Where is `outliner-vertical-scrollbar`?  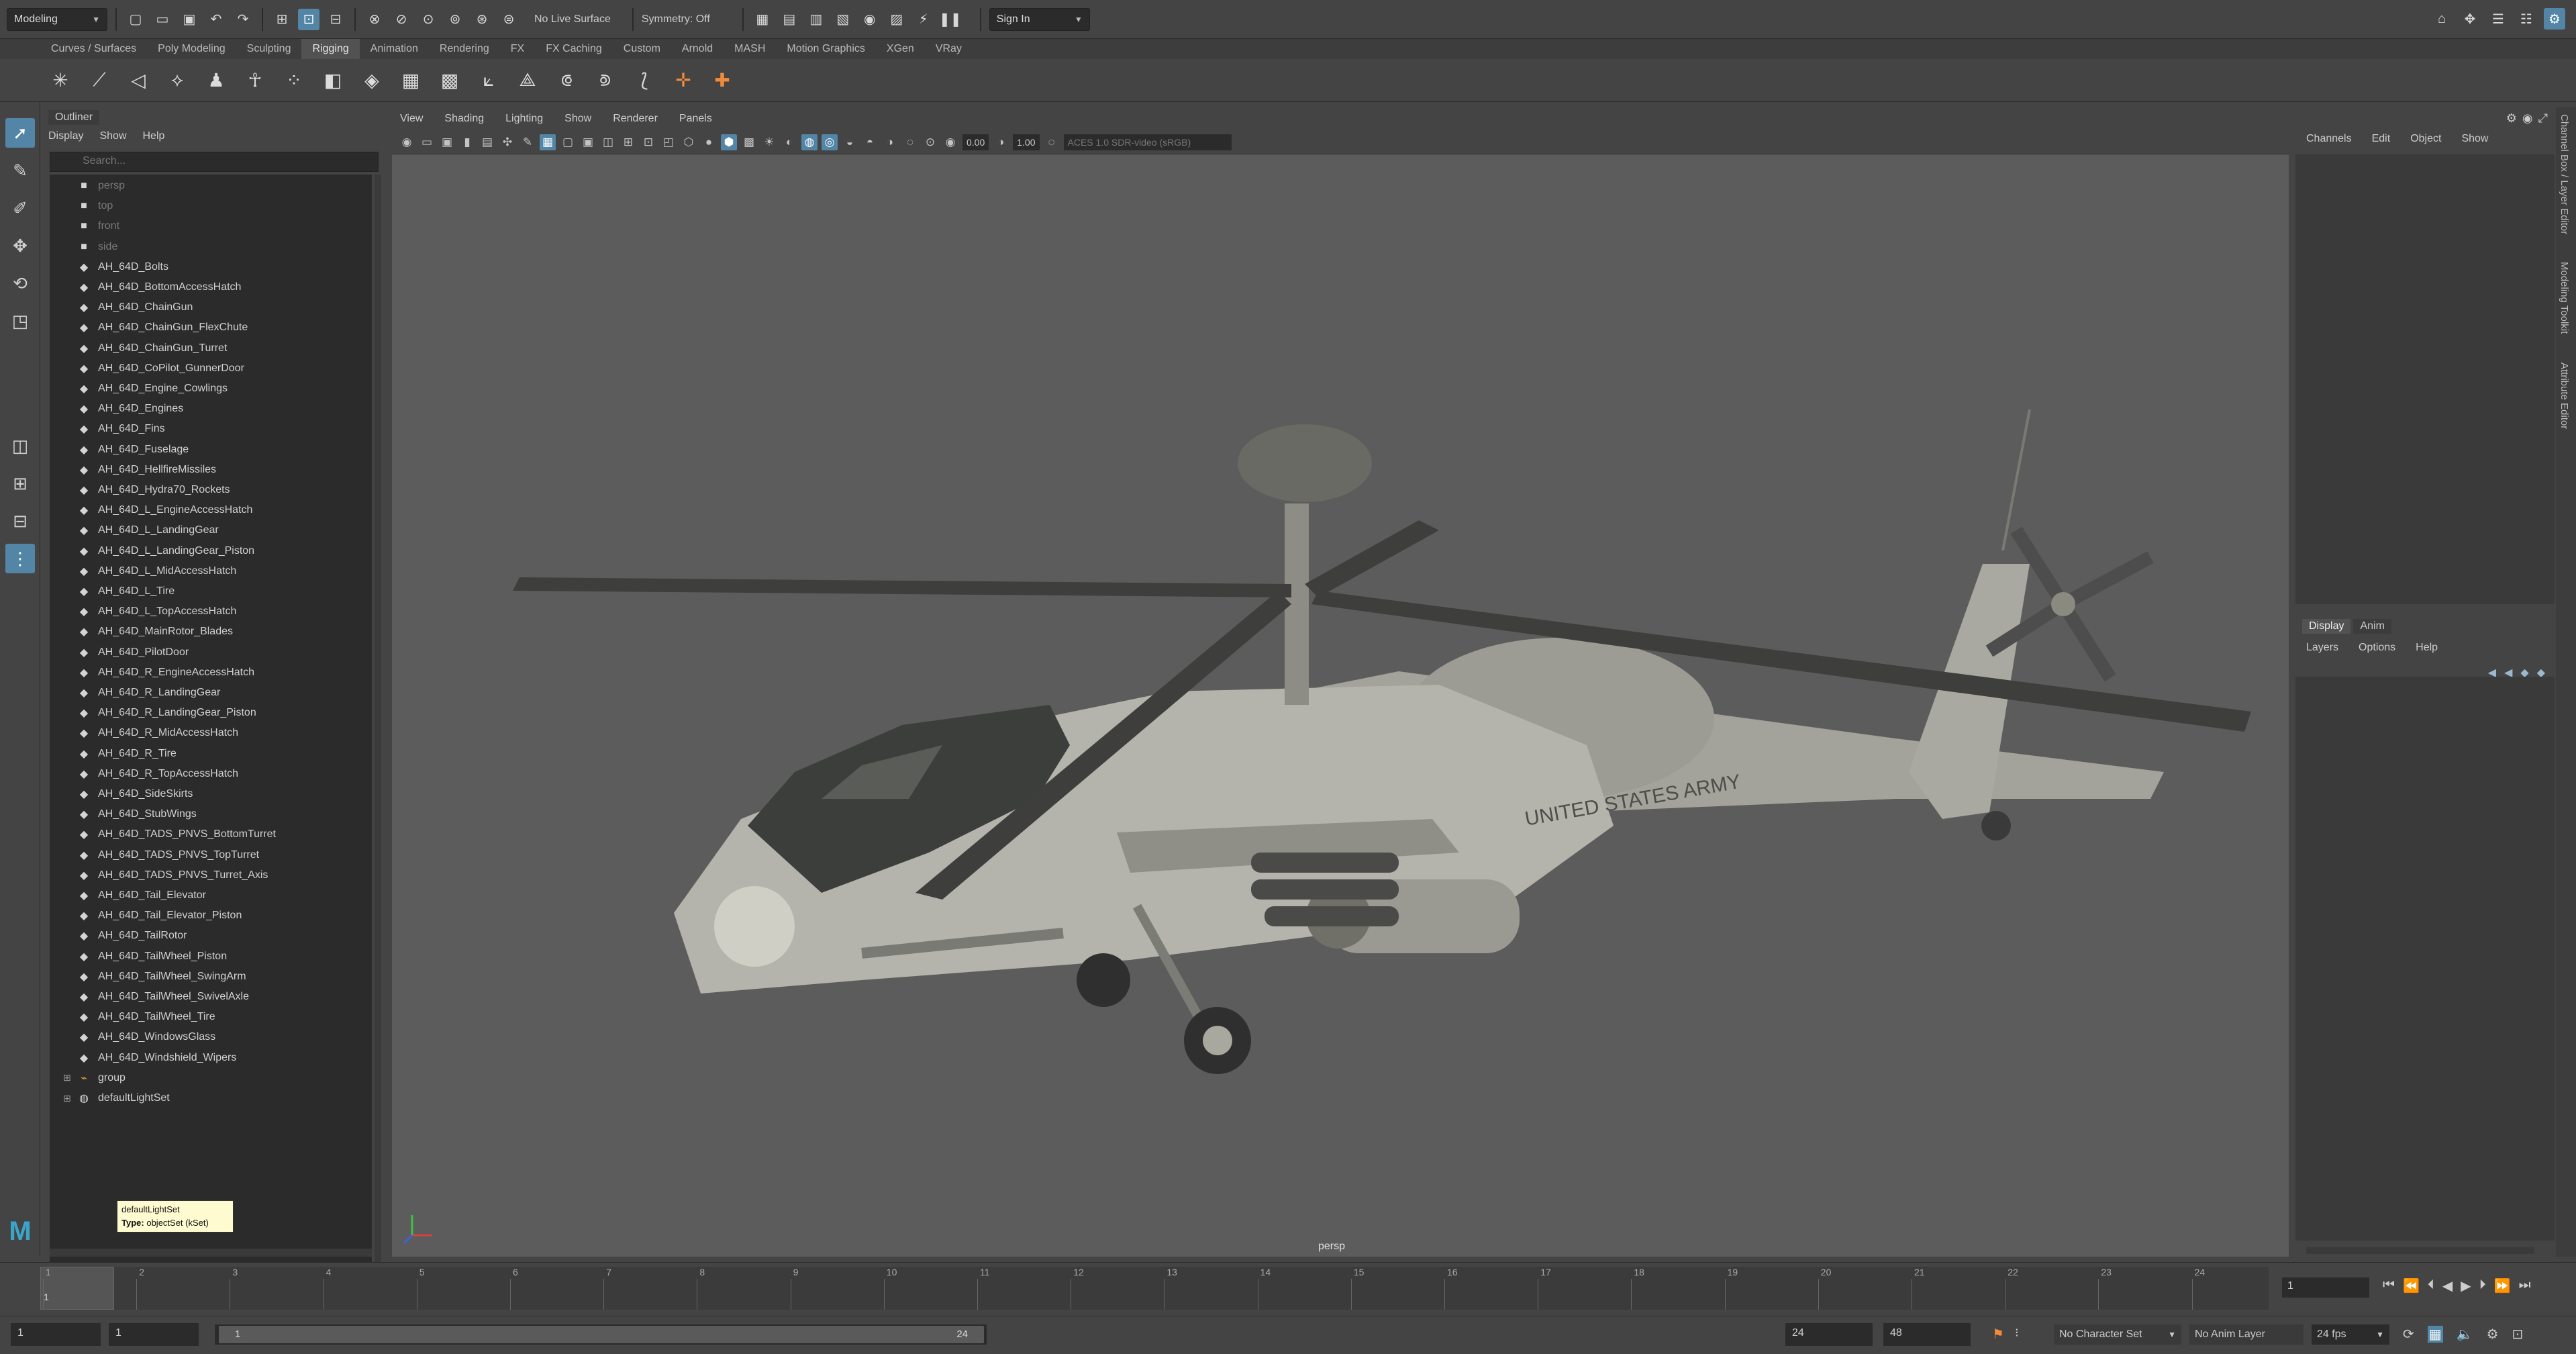 outliner-vertical-scrollbar is located at coordinates (378, 718).